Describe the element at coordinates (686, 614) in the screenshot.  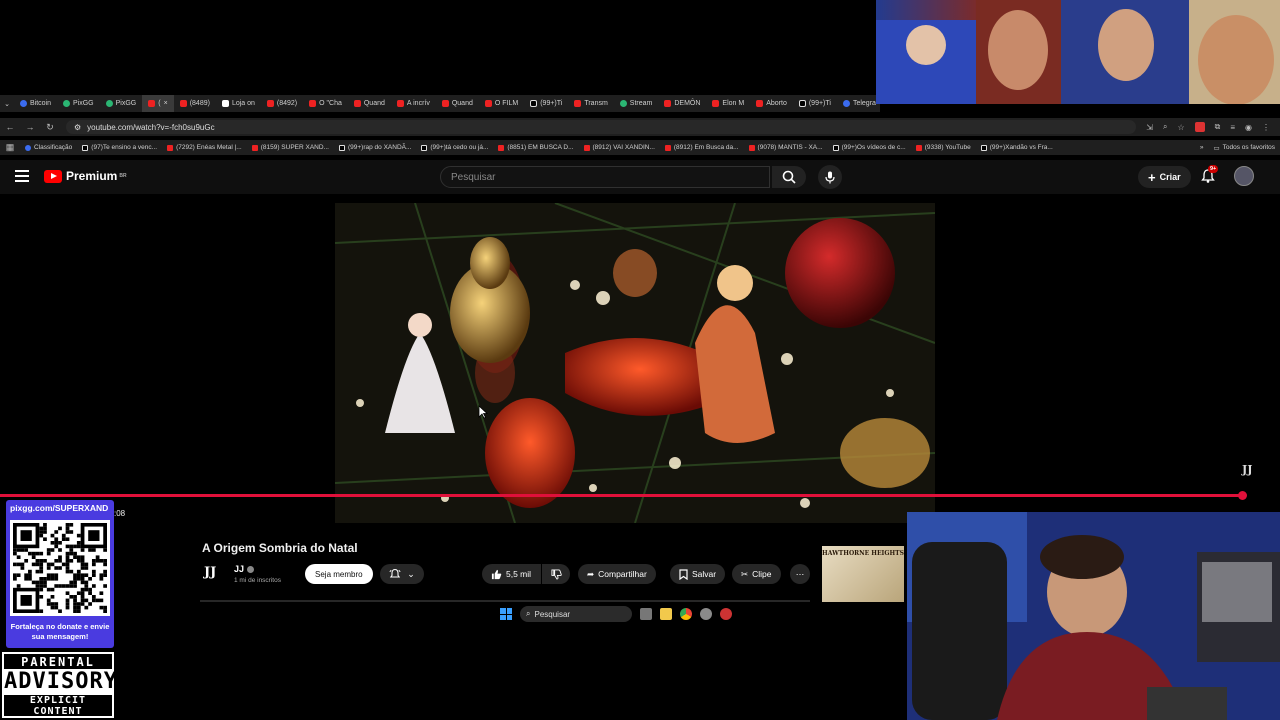
I see `chrome-icon` at that location.